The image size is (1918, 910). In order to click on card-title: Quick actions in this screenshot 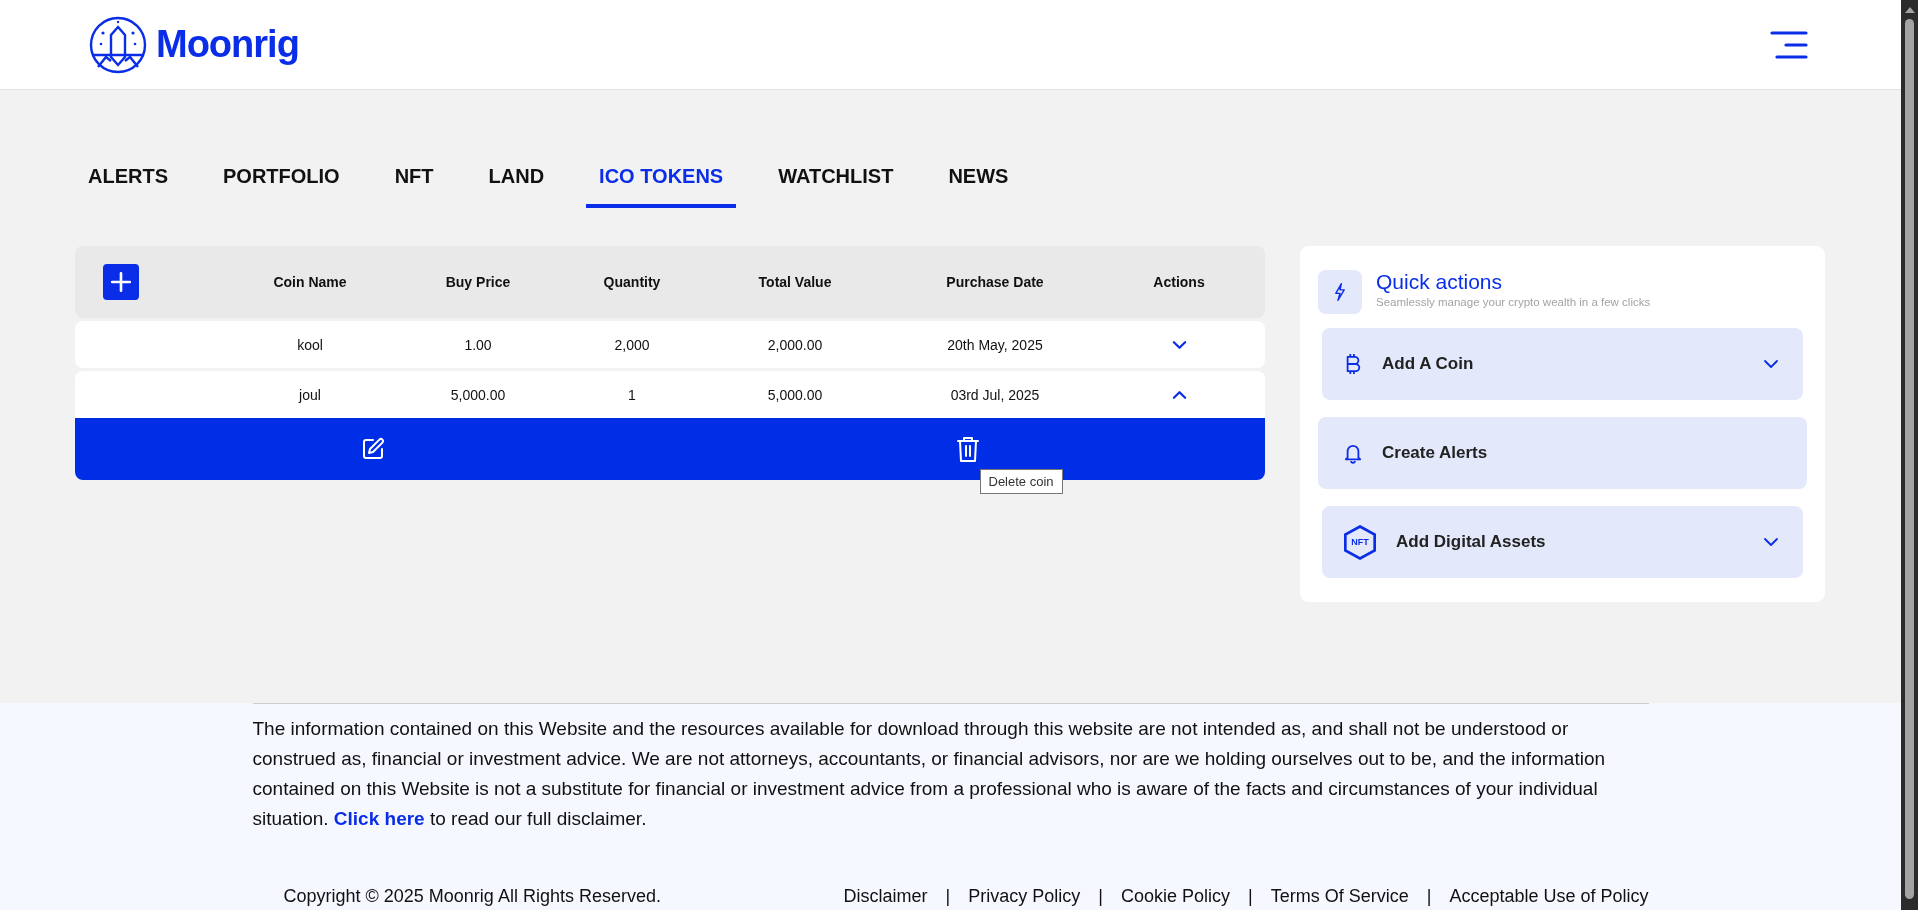, I will do `click(1439, 282)`.